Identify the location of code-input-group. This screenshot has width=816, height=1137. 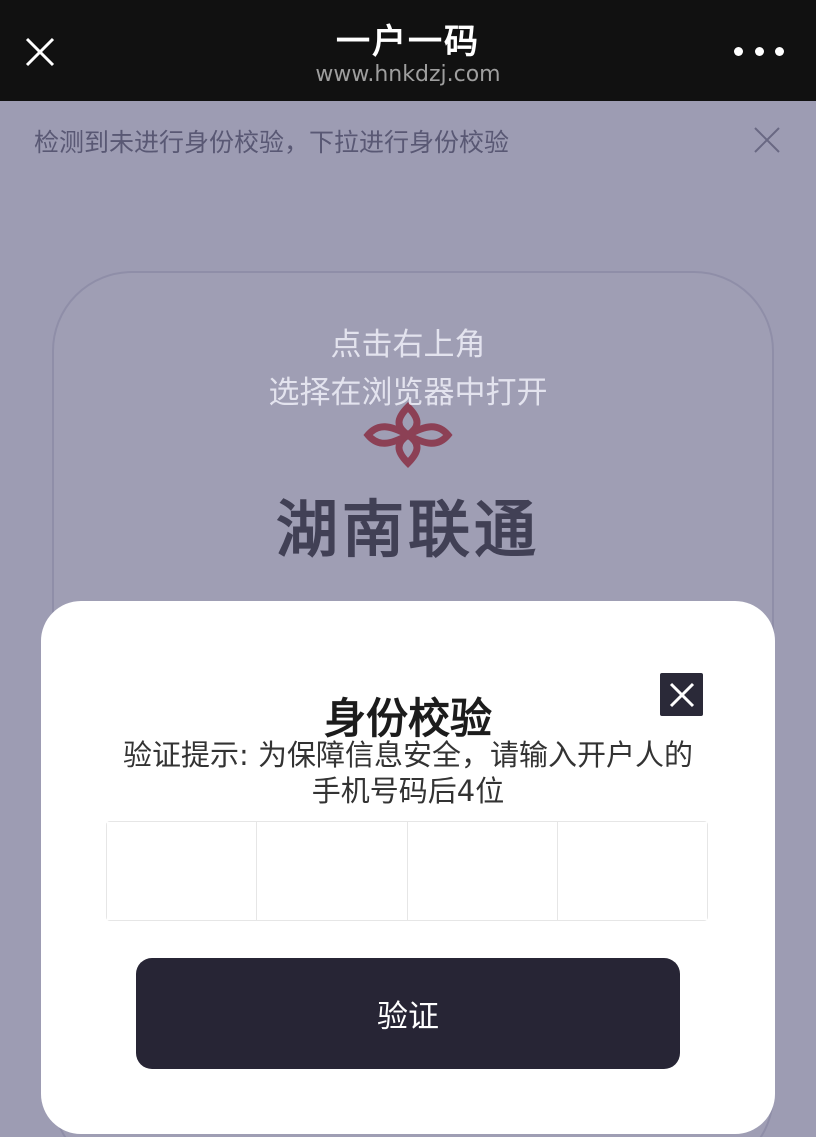
(407, 871).